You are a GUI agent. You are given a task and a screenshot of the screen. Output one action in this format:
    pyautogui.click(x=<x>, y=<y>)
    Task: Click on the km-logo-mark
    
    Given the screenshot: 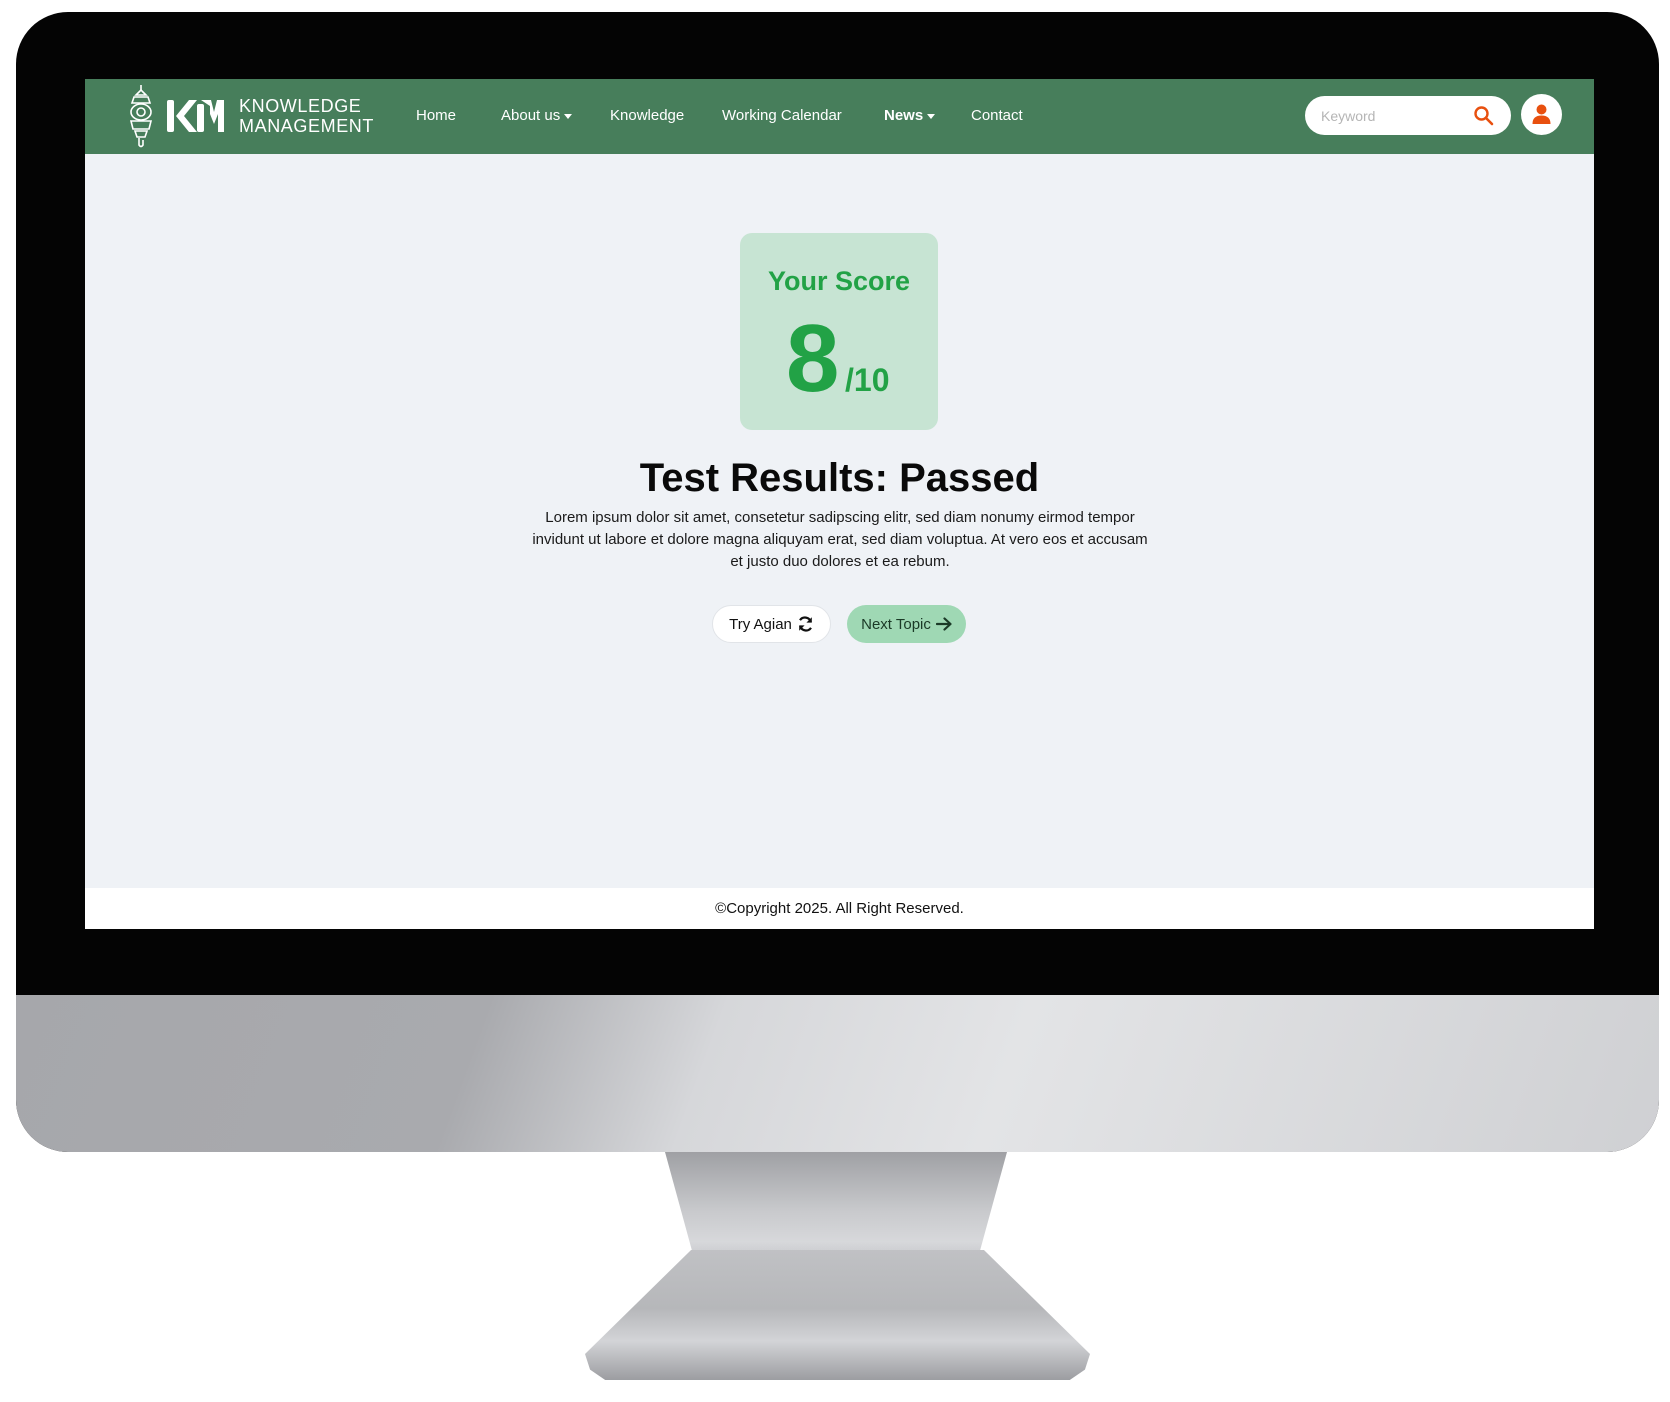 What is the action you would take?
    pyautogui.click(x=195, y=116)
    